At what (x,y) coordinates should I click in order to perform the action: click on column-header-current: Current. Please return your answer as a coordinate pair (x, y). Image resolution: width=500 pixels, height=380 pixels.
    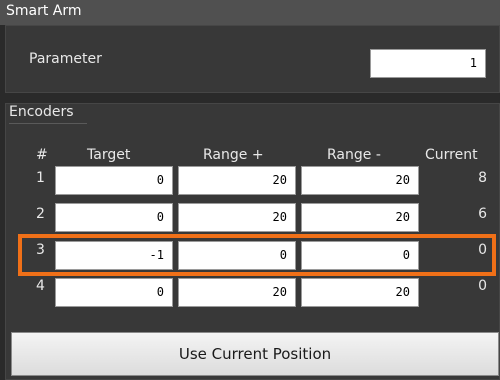
    Looking at the image, I should click on (451, 155).